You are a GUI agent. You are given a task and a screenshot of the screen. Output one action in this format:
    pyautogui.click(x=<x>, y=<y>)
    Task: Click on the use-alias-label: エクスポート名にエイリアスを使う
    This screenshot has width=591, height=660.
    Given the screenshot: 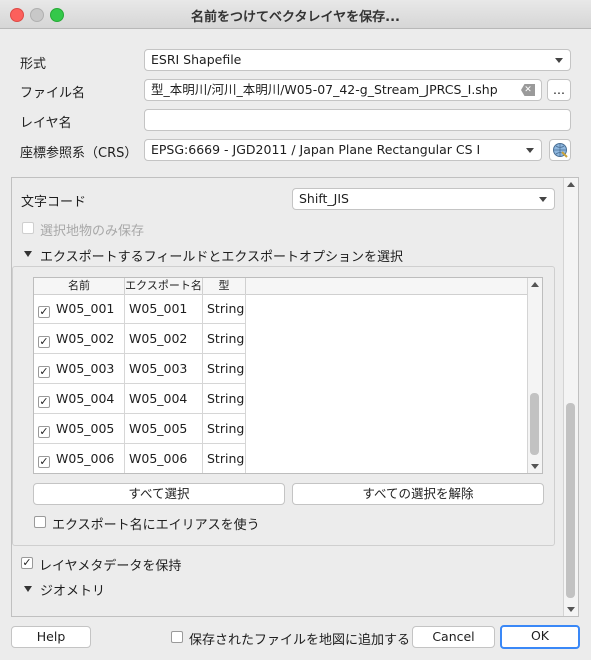 What is the action you would take?
    pyautogui.click(x=156, y=525)
    